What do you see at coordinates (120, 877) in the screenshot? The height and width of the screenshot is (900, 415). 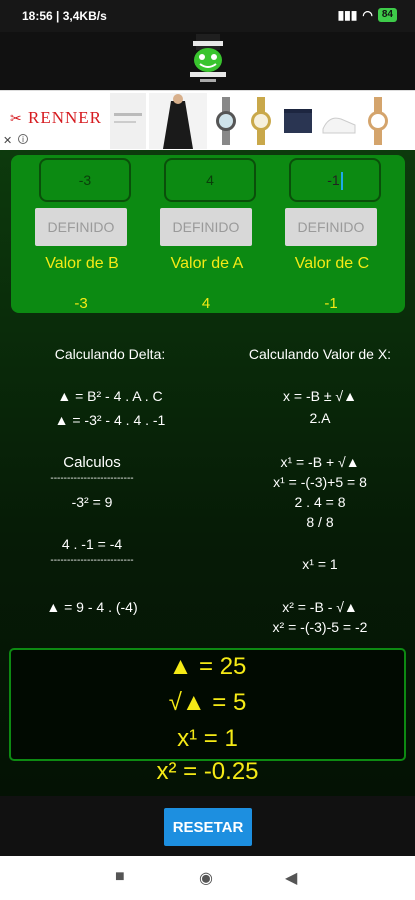 I see `recents-icon: ■` at bounding box center [120, 877].